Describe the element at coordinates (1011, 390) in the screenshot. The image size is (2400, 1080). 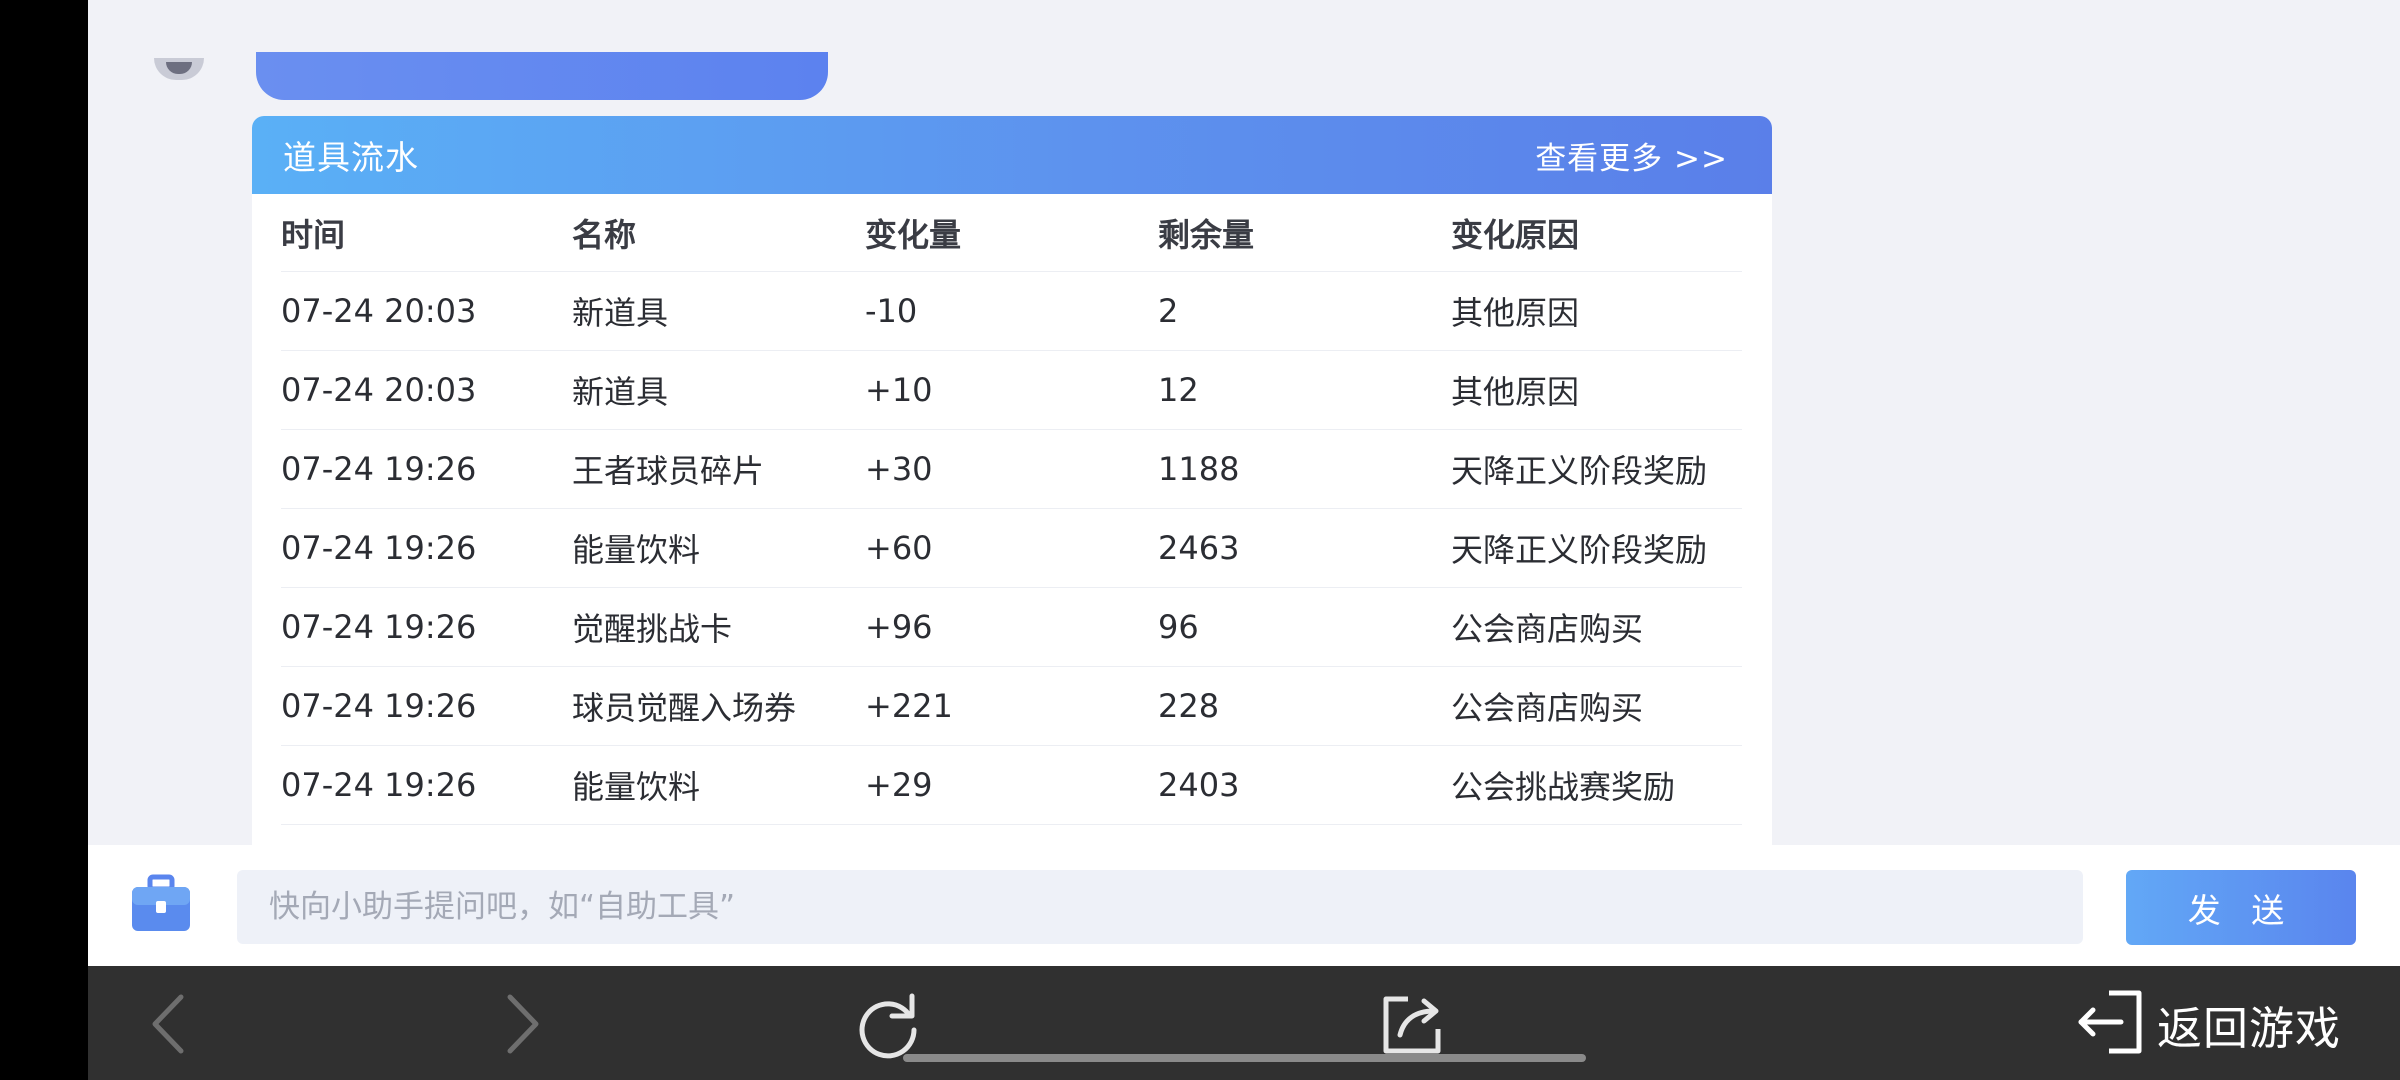
I see `table-row: 07-24 20:03 新道具 +10 12 其他原因` at that location.